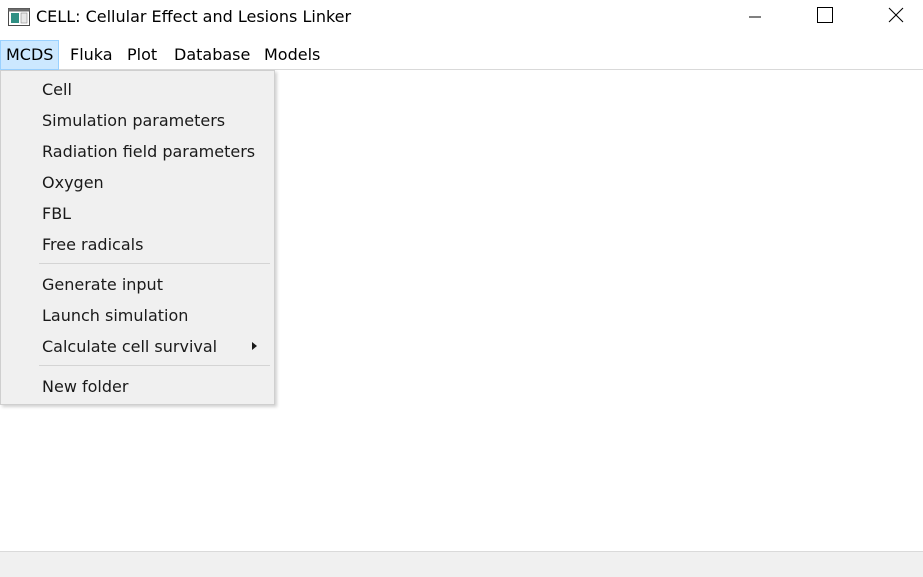 Image resolution: width=923 pixels, height=577 pixels. I want to click on menu-database: Database, so click(212, 55).